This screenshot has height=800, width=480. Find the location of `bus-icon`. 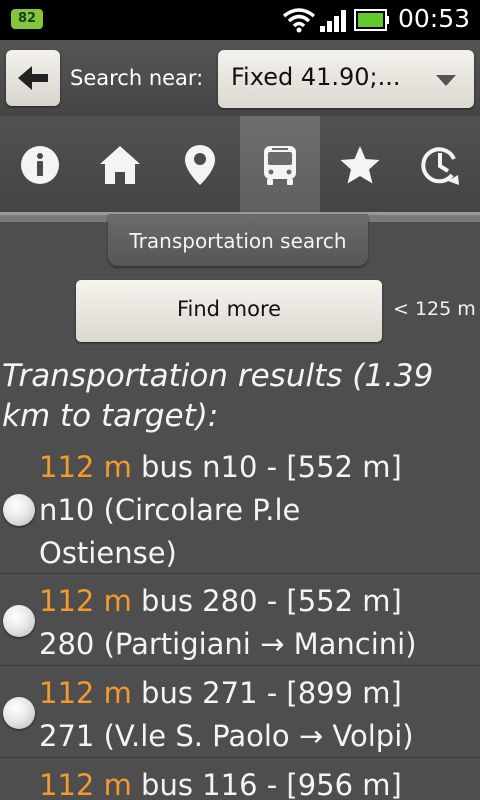

bus-icon is located at coordinates (280, 165).